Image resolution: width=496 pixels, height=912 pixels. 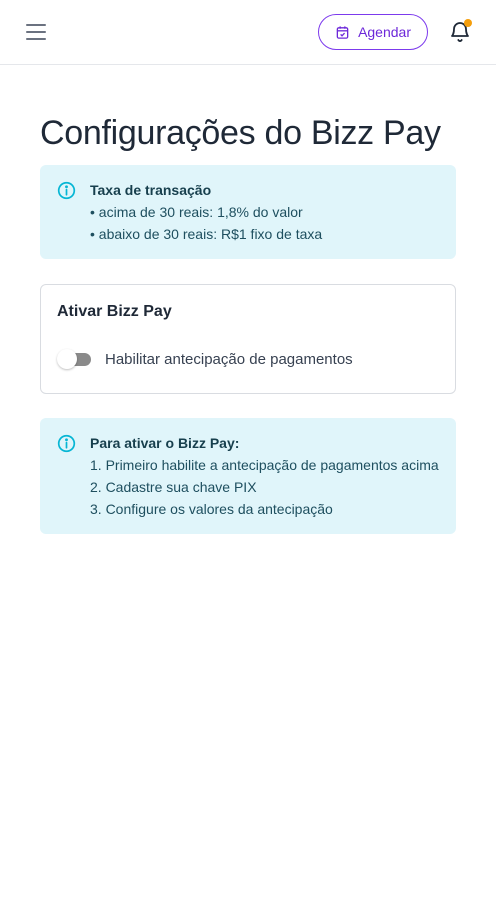 I want to click on advance-payments-toggle, so click(x=74, y=359).